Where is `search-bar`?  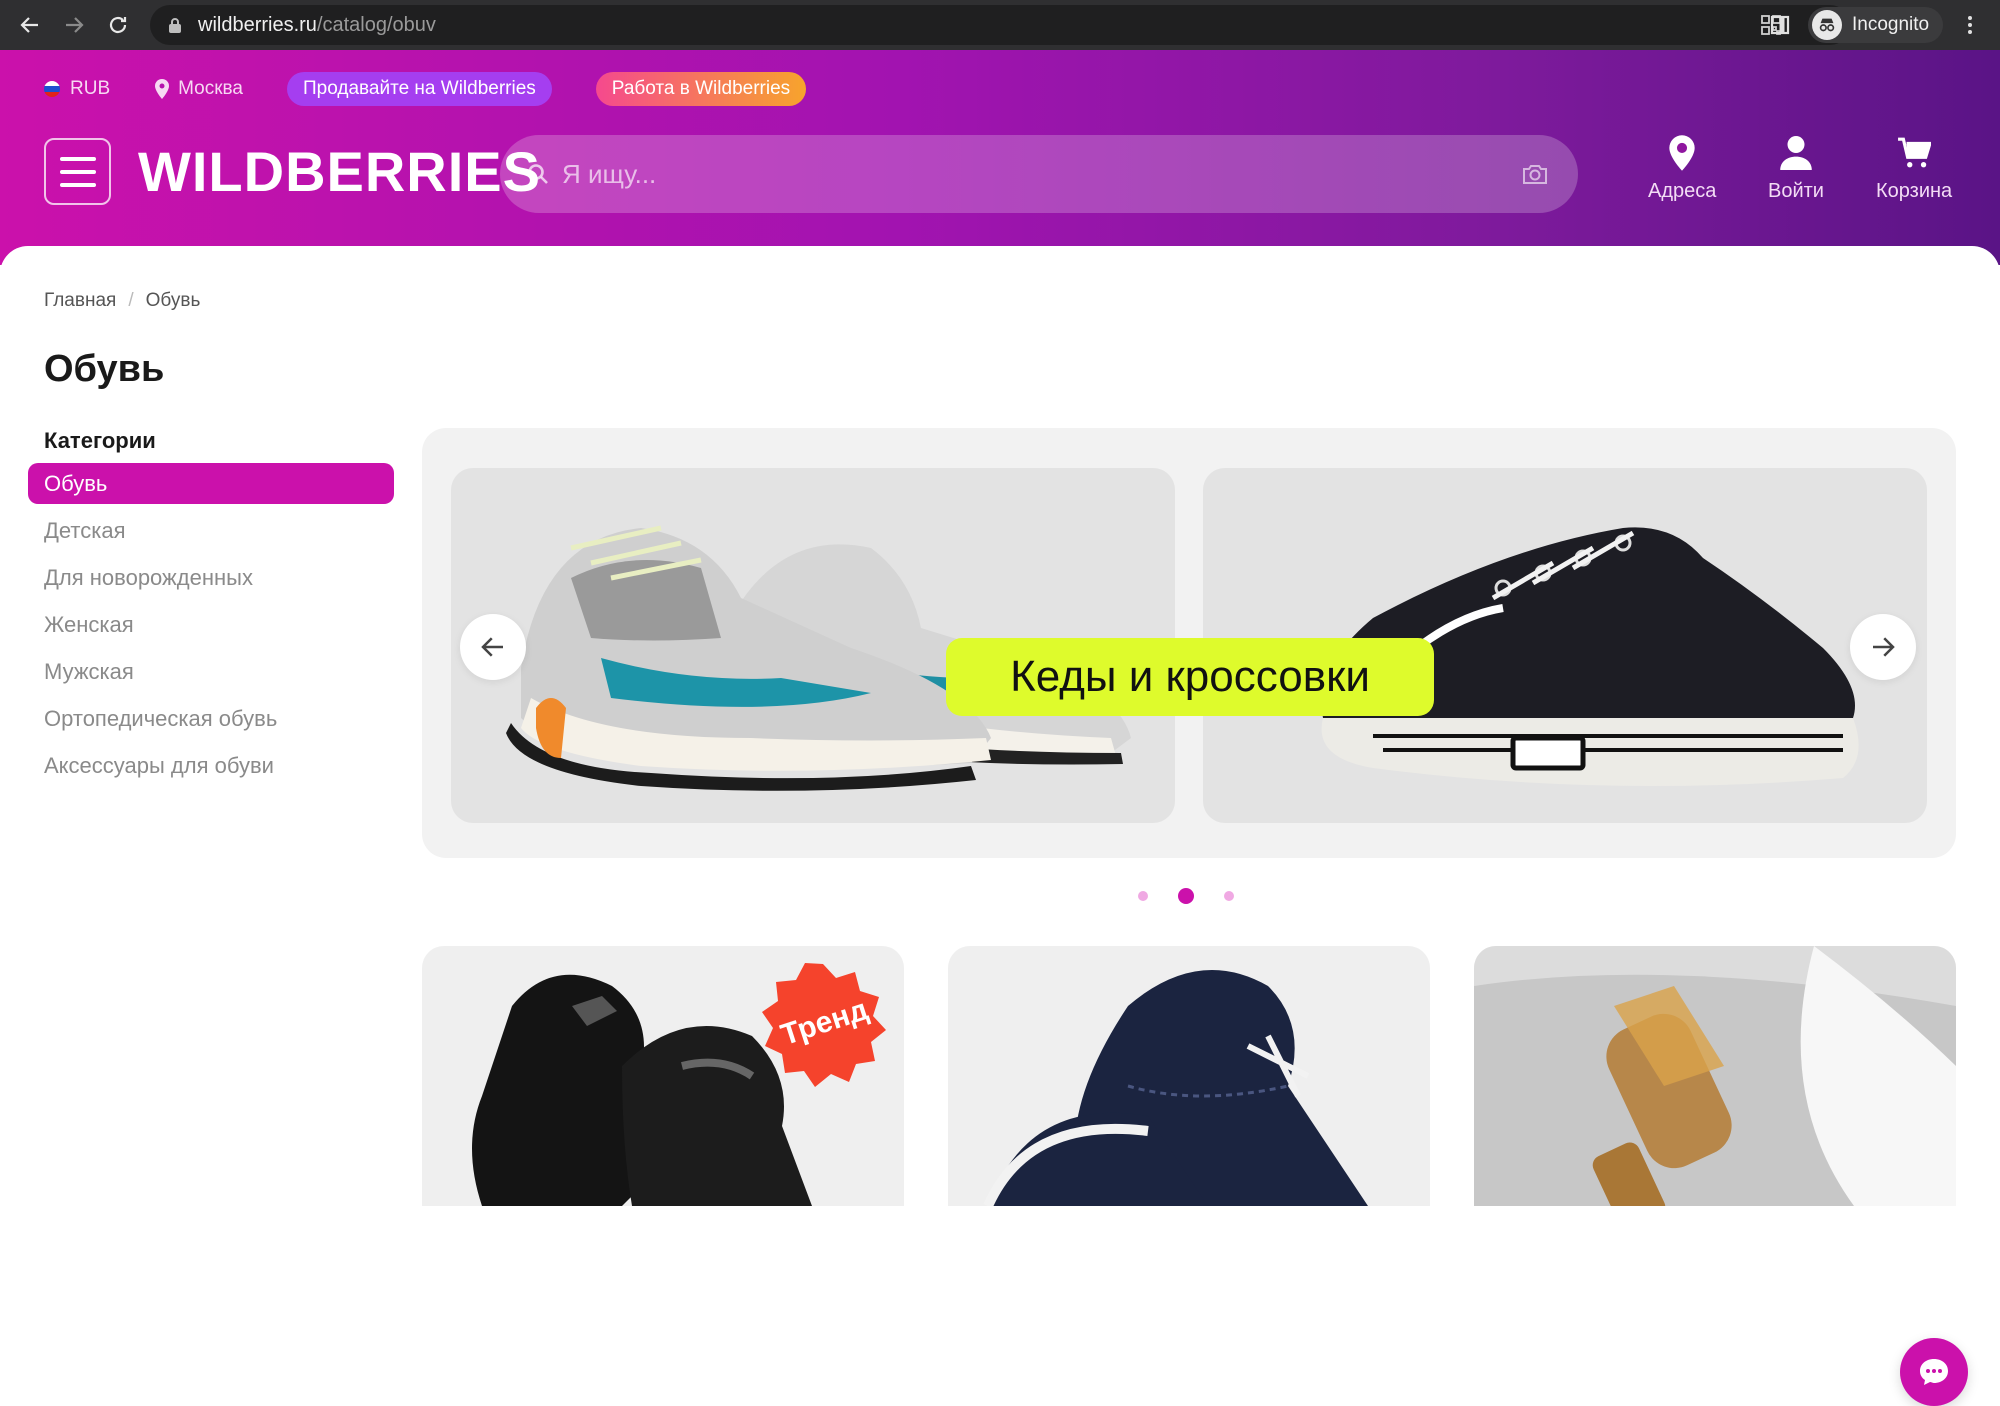 search-bar is located at coordinates (1039, 174).